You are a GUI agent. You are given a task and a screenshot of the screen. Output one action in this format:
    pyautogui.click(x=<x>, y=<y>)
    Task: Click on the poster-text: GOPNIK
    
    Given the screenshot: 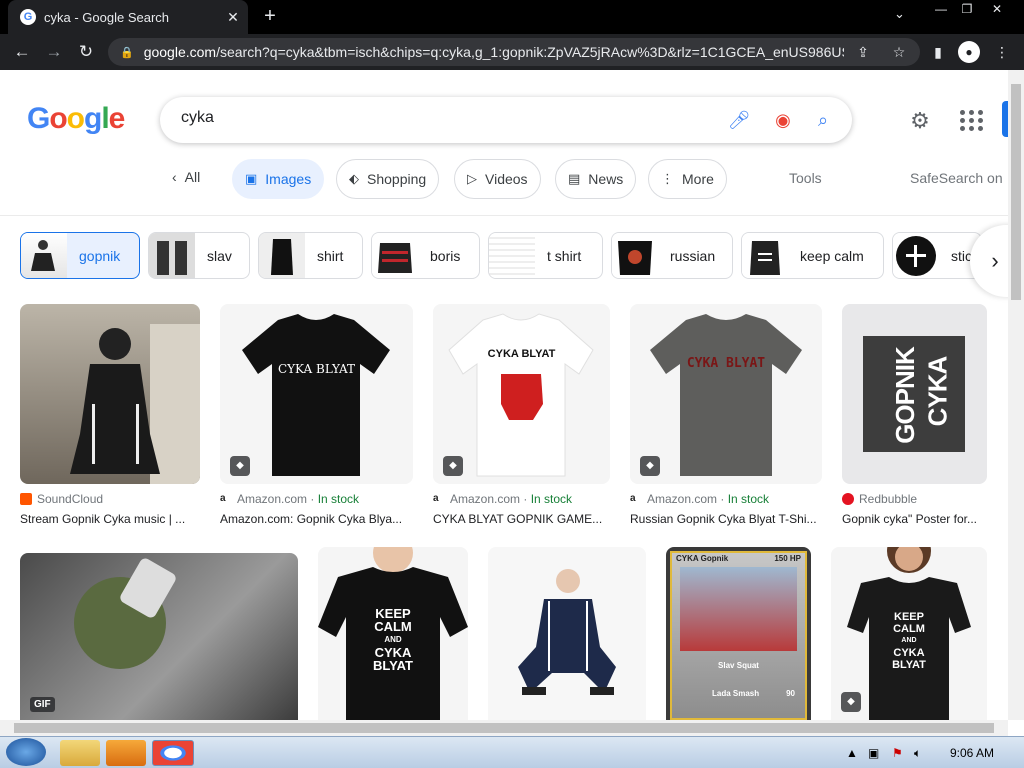 What is the action you would take?
    pyautogui.click(x=904, y=395)
    